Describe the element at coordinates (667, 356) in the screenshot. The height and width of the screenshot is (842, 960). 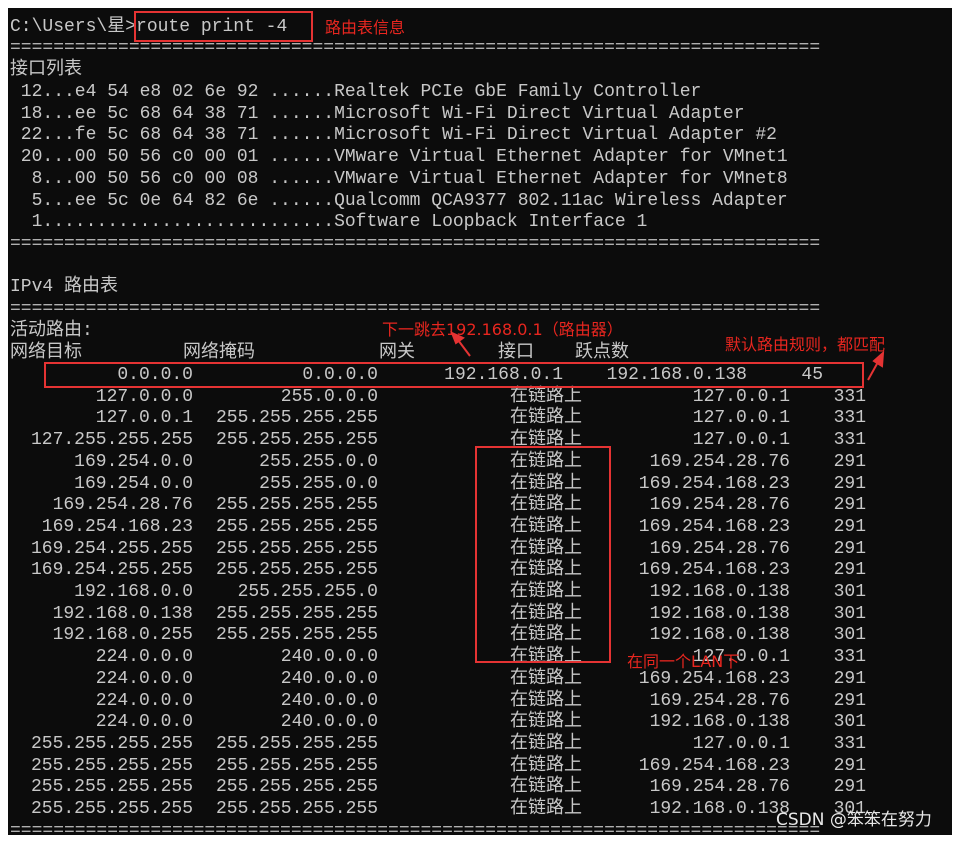
I see `annotation-arrows` at that location.